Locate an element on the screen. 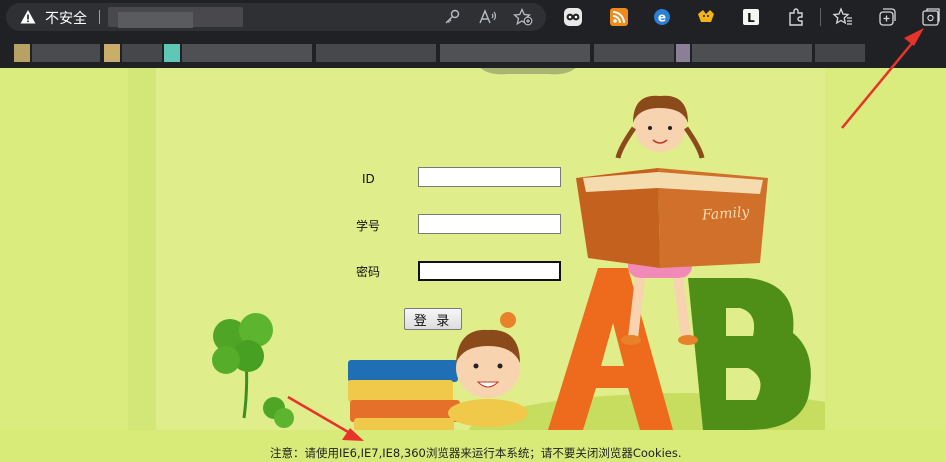 Image resolution: width=946 pixels, height=462 pixels. read-aloud-icon is located at coordinates (487, 17).